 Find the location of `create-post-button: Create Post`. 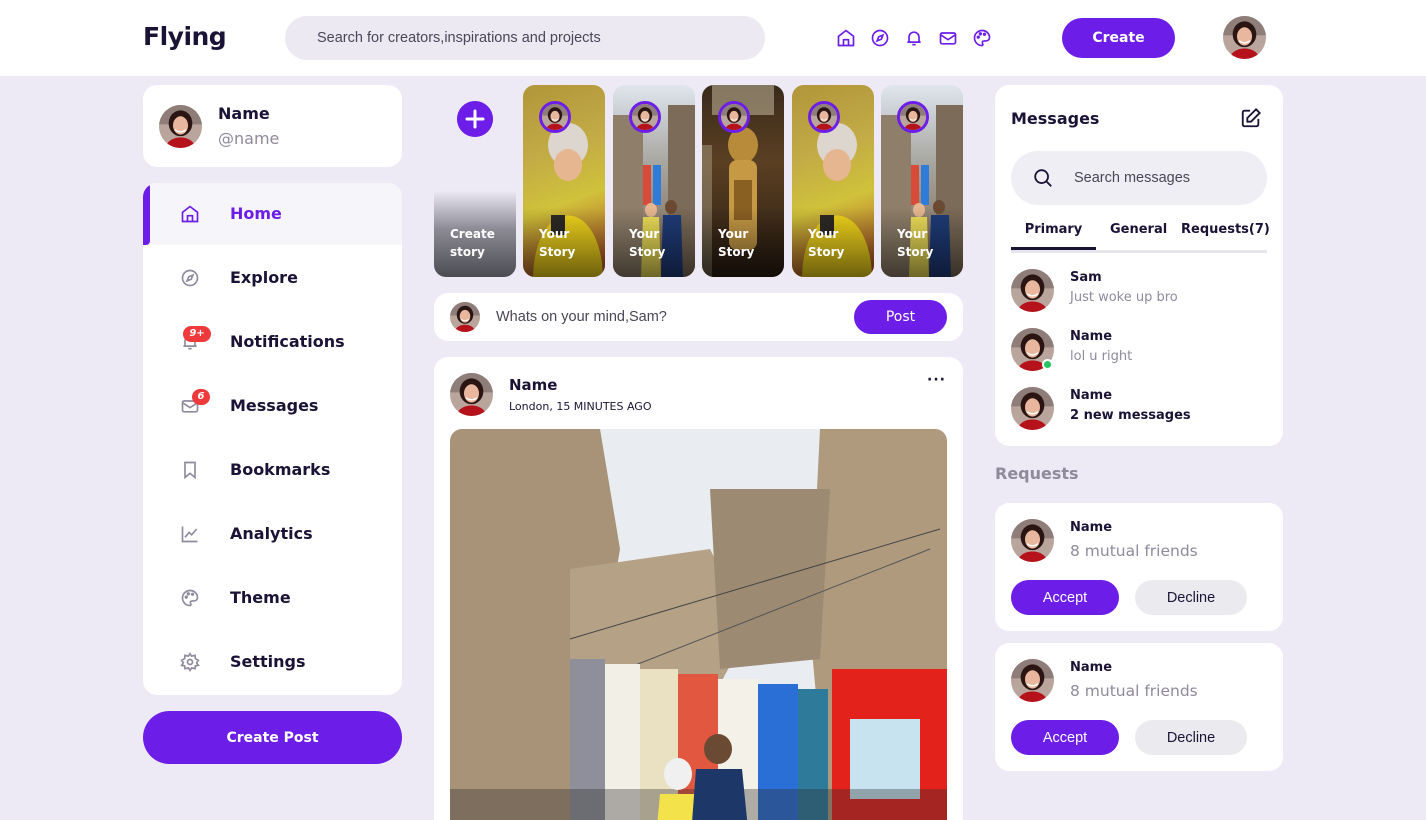

create-post-button: Create Post is located at coordinates (272, 737).